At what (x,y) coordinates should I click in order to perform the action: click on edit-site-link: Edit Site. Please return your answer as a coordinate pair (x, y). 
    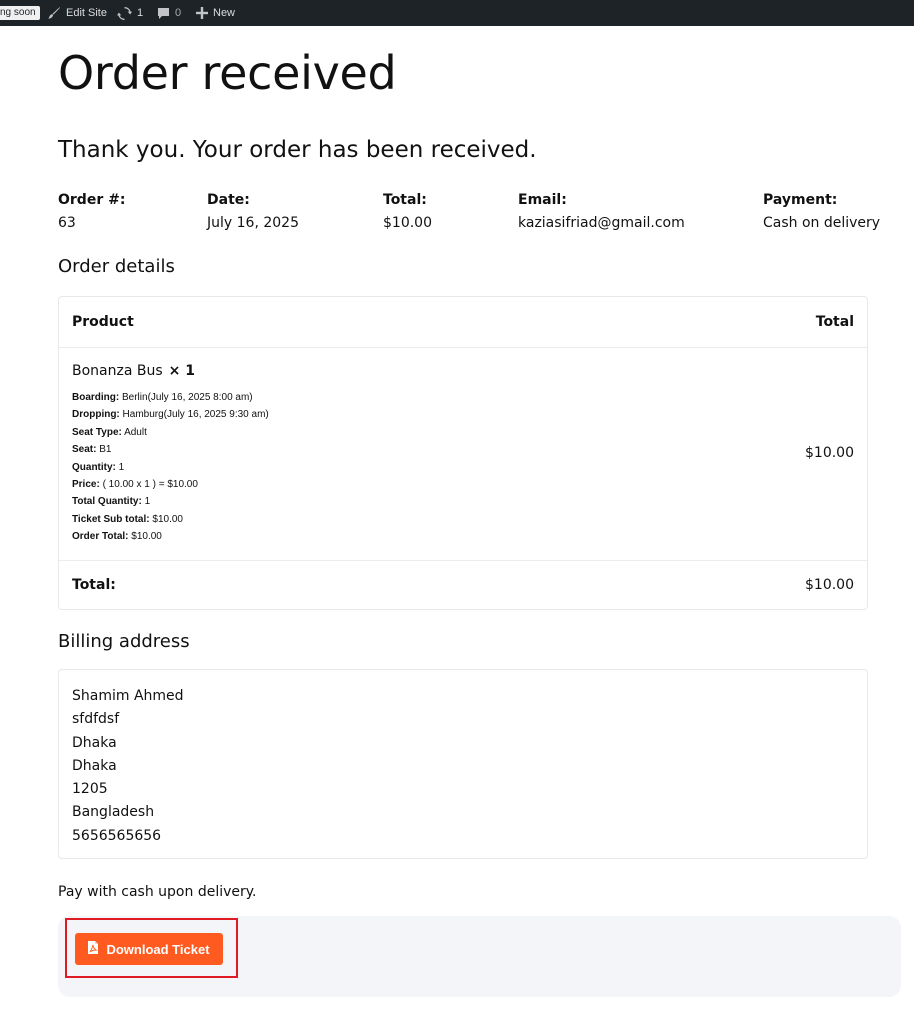
    Looking at the image, I should click on (77, 13).